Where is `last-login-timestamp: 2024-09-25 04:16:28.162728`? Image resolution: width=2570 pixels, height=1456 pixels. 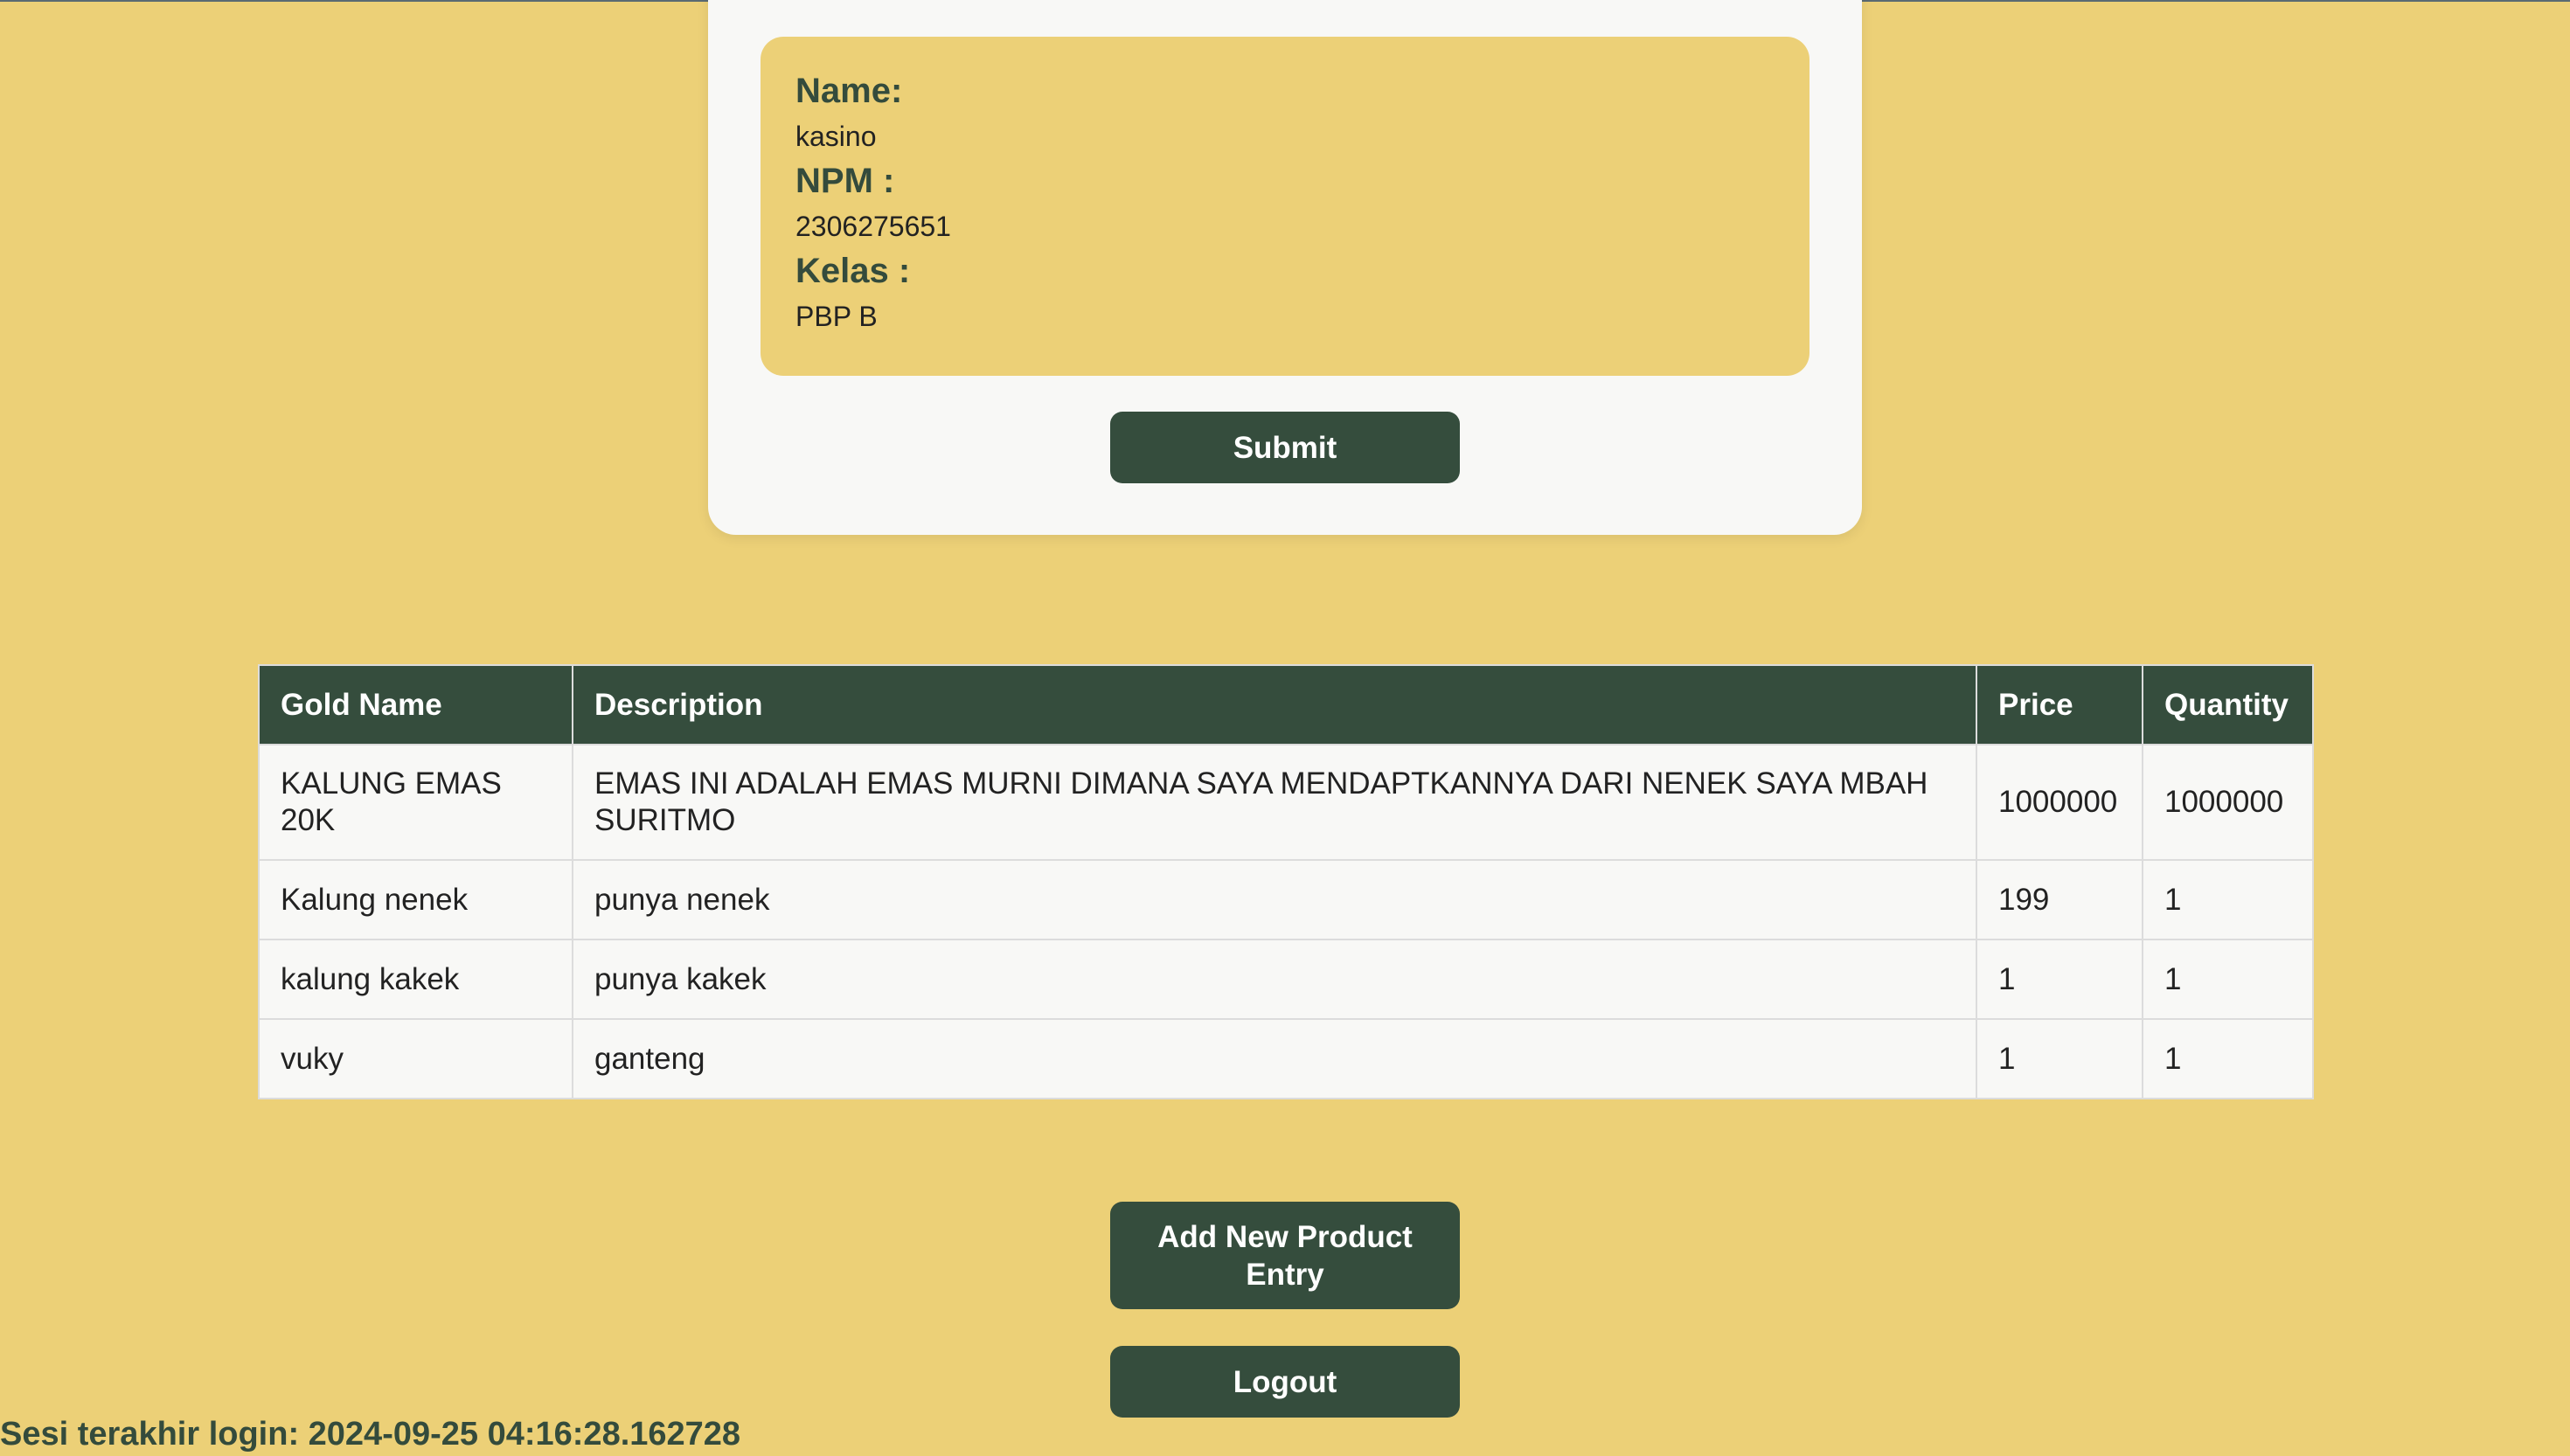 last-login-timestamp: 2024-09-25 04:16:28.162728 is located at coordinates (524, 1434).